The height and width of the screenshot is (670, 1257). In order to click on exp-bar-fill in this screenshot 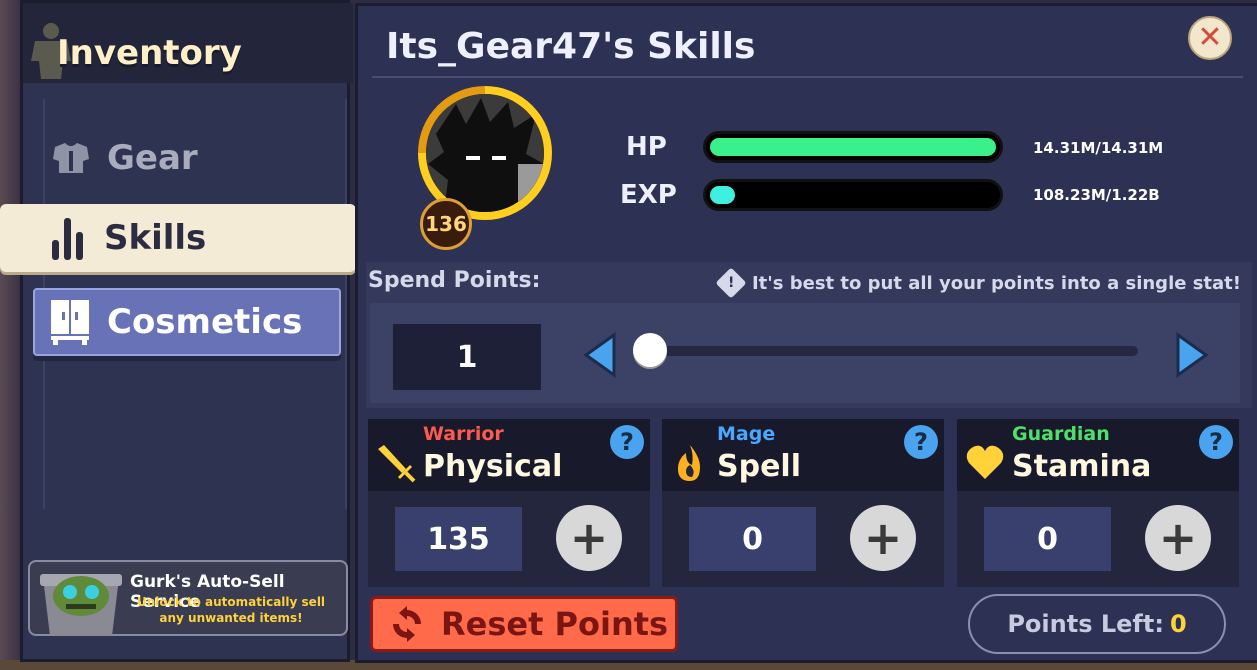, I will do `click(723, 195)`.